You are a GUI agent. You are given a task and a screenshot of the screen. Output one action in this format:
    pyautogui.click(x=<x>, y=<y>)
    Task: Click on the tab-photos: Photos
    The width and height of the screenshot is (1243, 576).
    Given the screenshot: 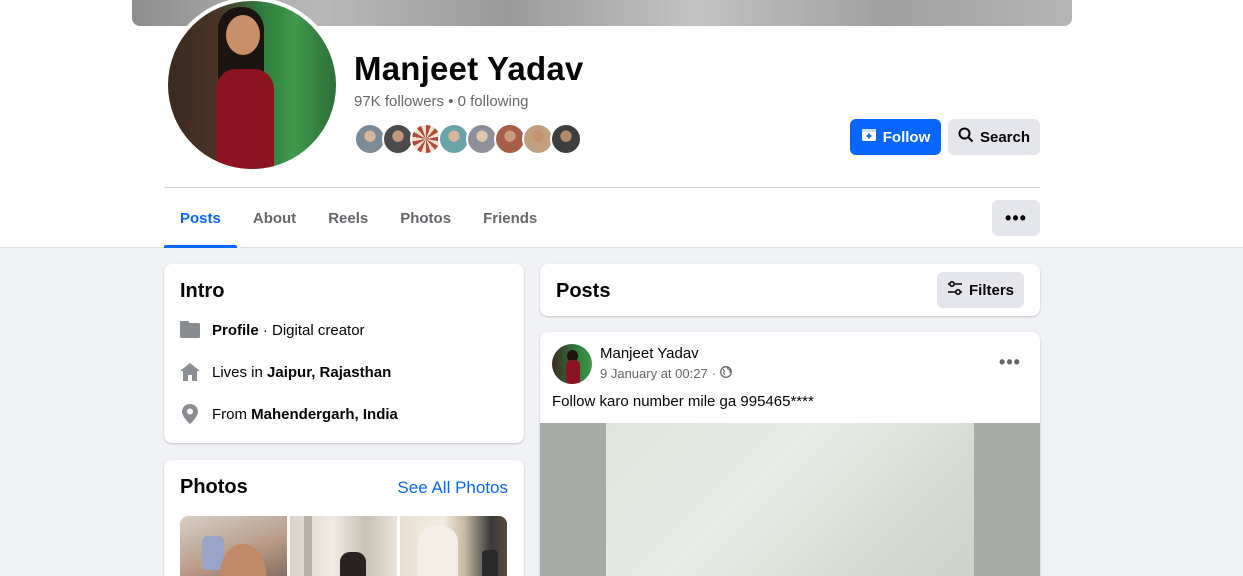 What is the action you would take?
    pyautogui.click(x=425, y=224)
    